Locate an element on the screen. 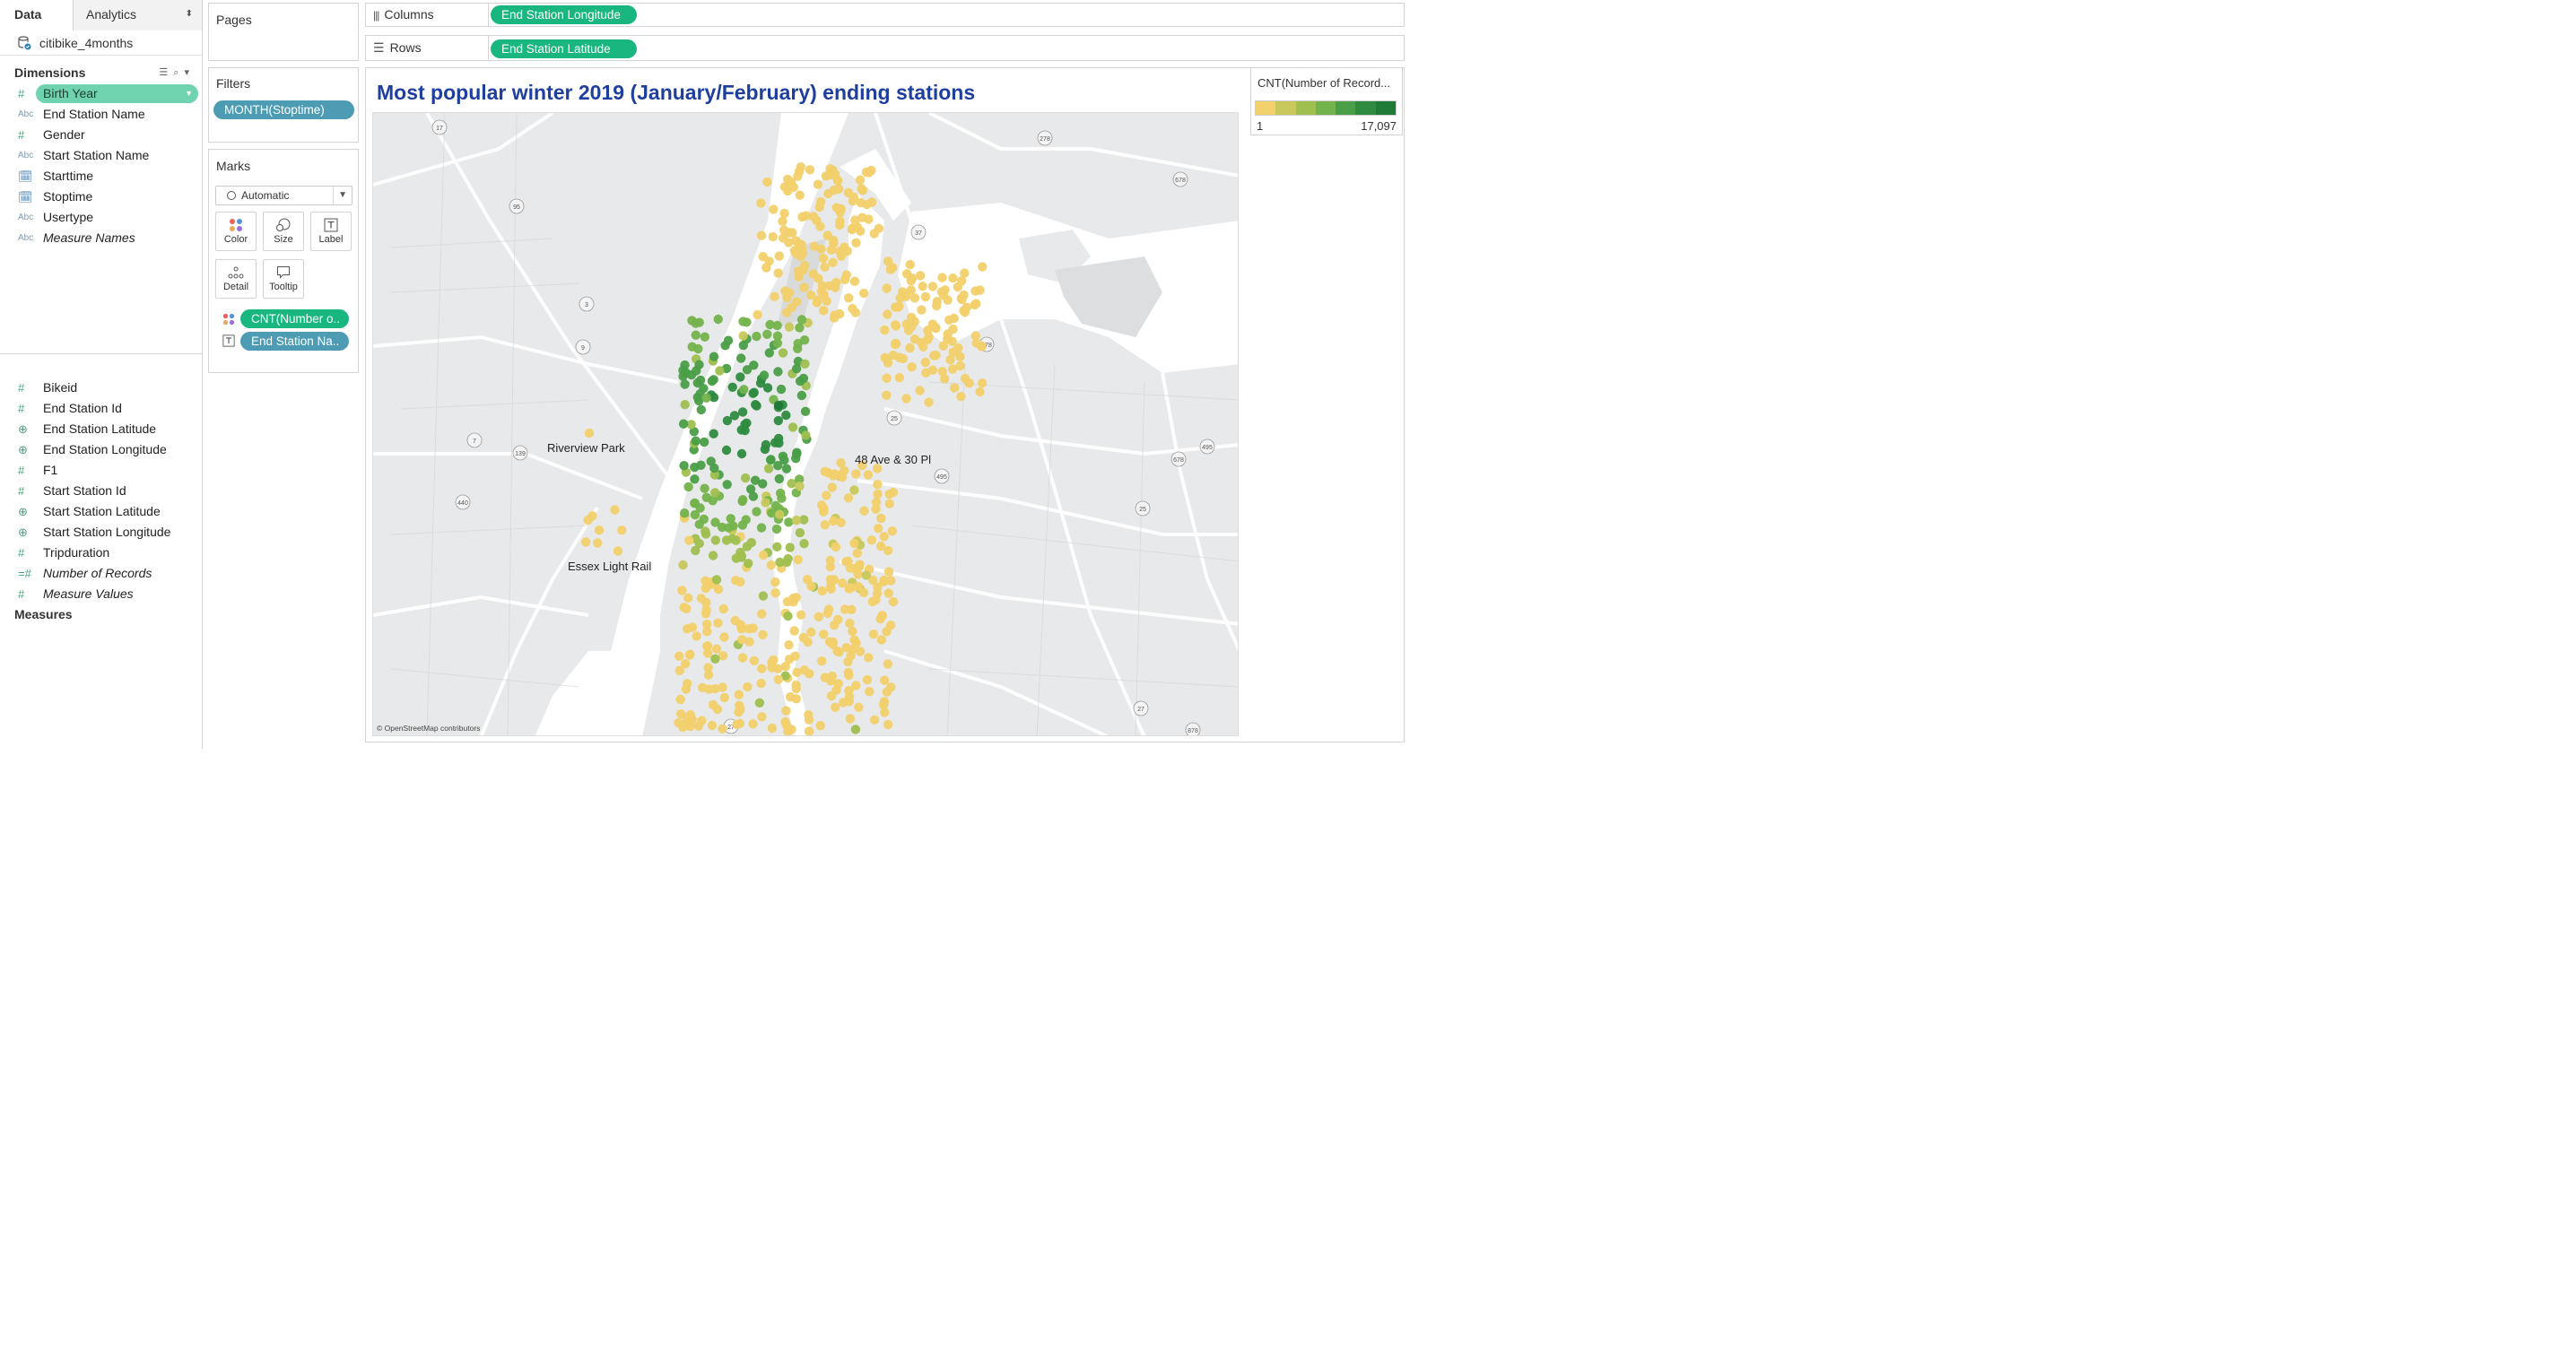 The image size is (2576, 1372). field-end-station-name: Abc End Station Name is located at coordinates (101, 114).